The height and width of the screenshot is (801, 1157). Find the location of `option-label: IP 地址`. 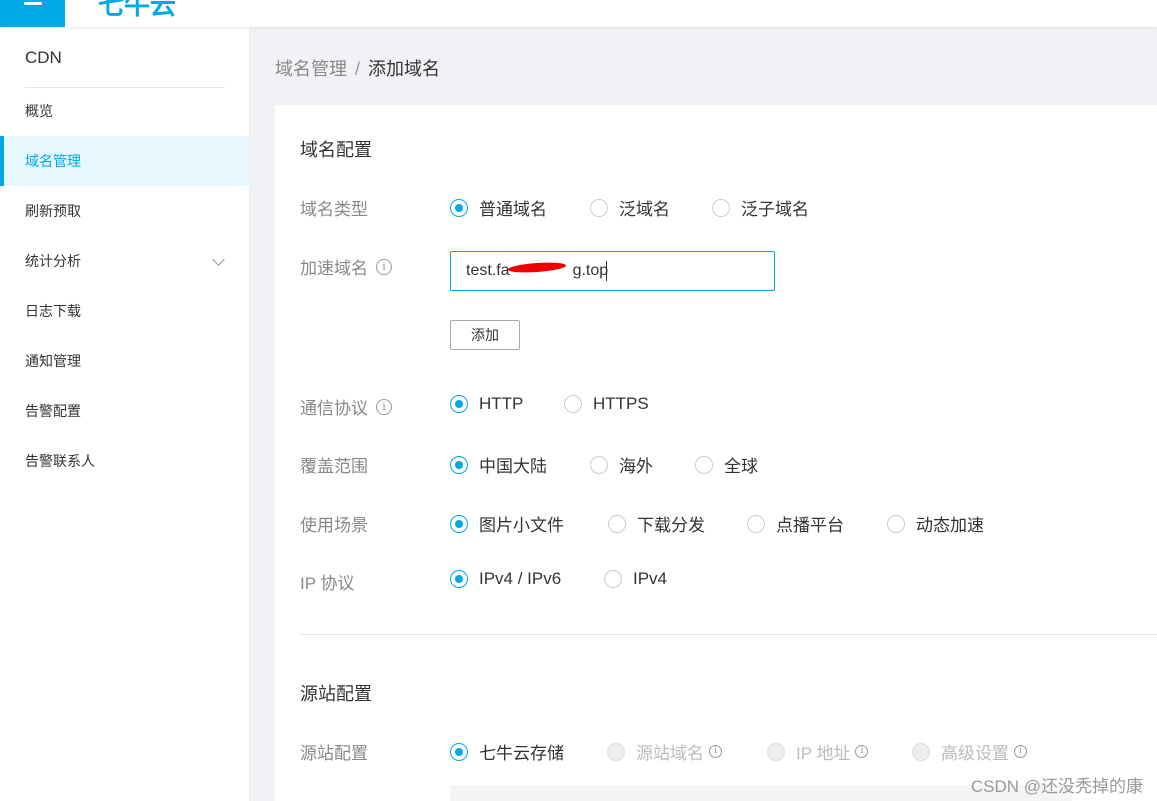

option-label: IP 地址 is located at coordinates (823, 753).